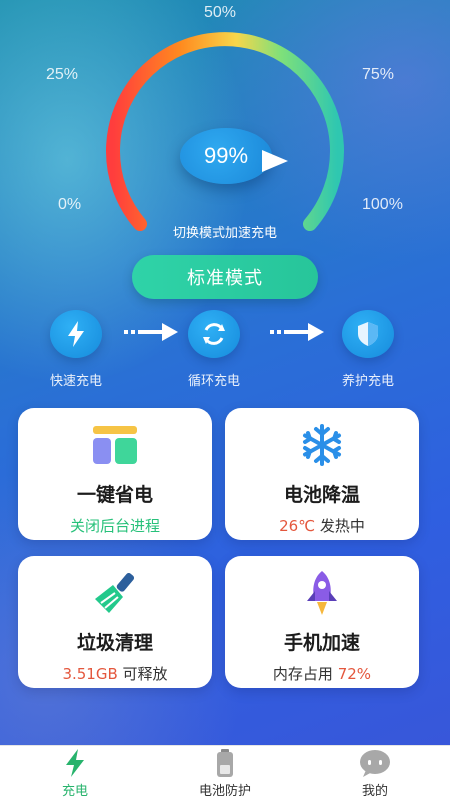 This screenshot has height=800, width=450. I want to click on tab-me-label: 我的, so click(374, 791).